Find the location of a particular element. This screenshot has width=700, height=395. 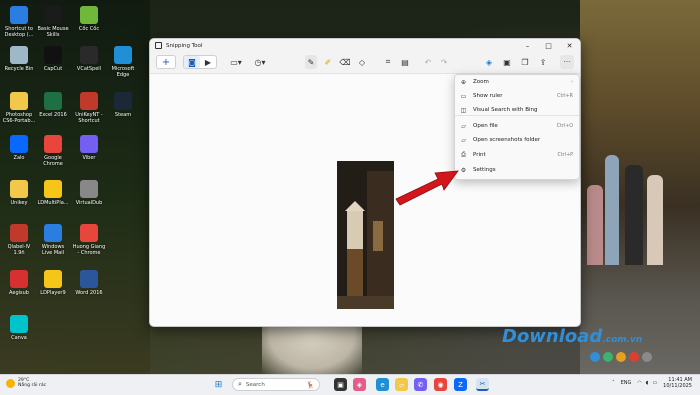

window-title: Snipping Tool is located at coordinates (184, 45).